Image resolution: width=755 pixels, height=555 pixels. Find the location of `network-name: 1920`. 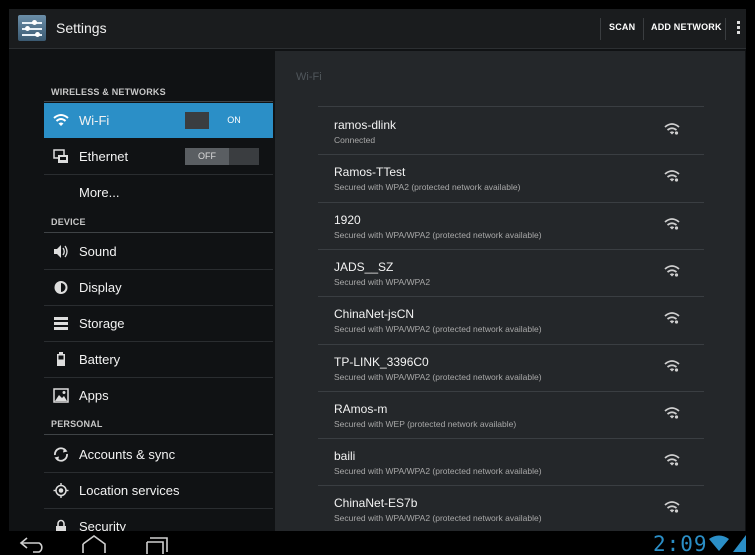

network-name: 1920 is located at coordinates (347, 219).